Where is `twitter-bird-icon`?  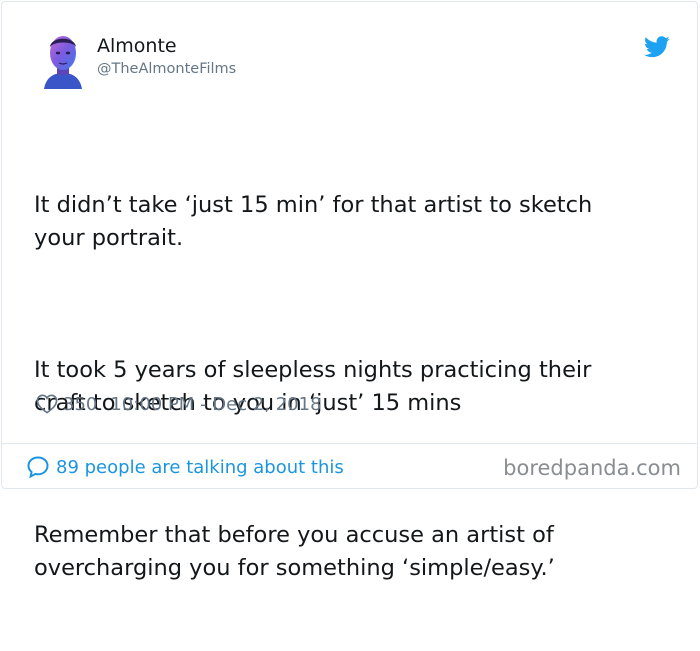 twitter-bird-icon is located at coordinates (657, 47).